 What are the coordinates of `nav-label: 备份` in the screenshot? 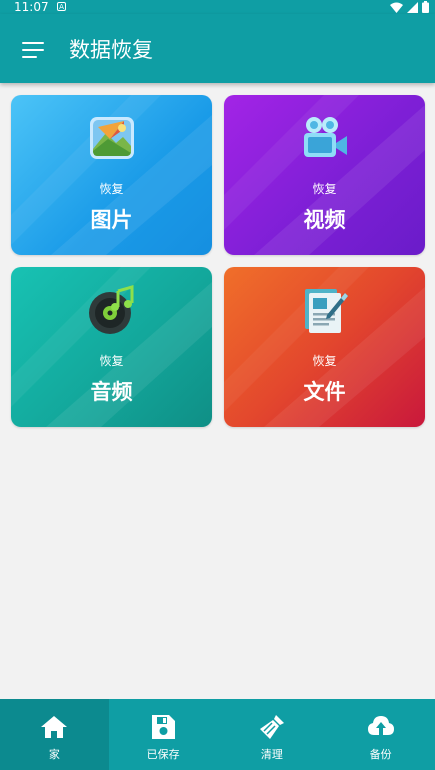 It's located at (380, 754).